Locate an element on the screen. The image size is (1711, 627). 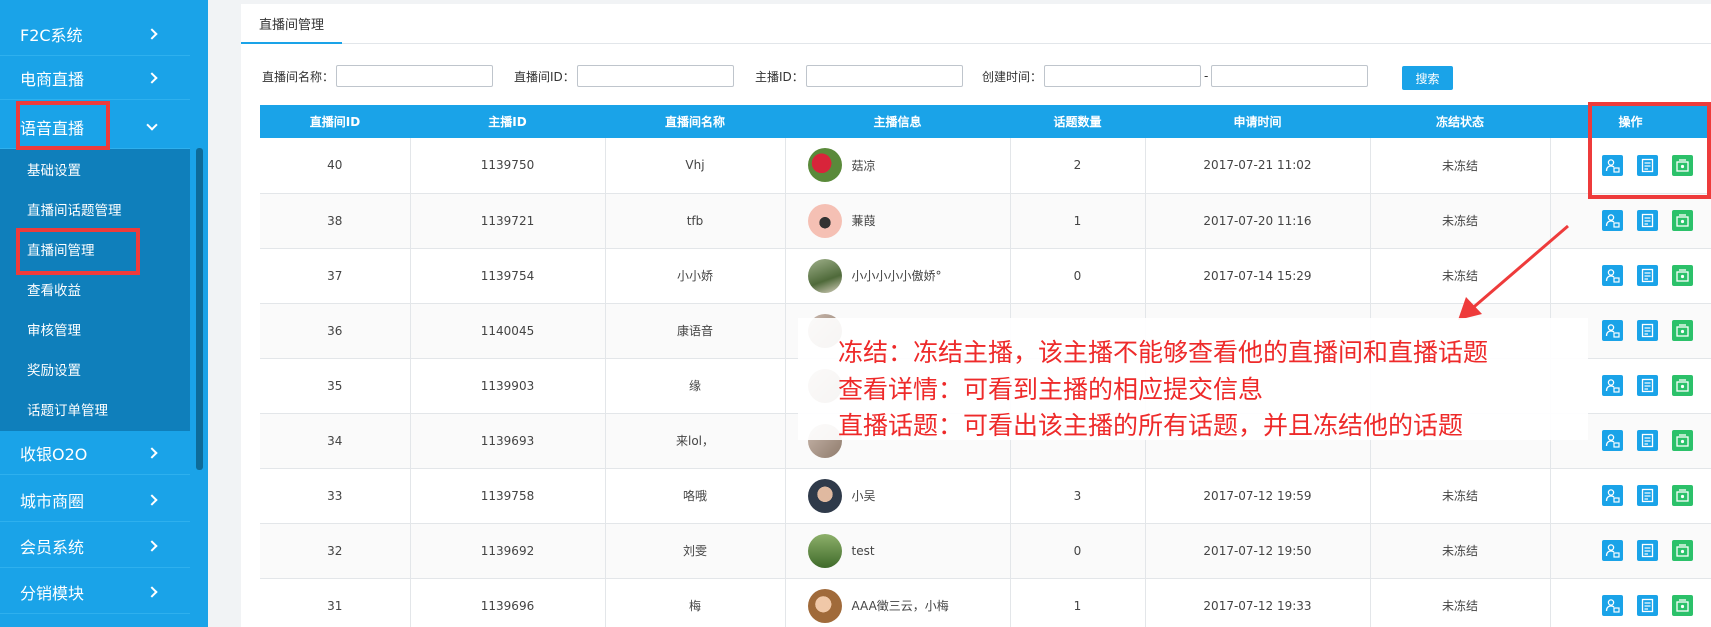
host-id-input is located at coordinates (884, 76).